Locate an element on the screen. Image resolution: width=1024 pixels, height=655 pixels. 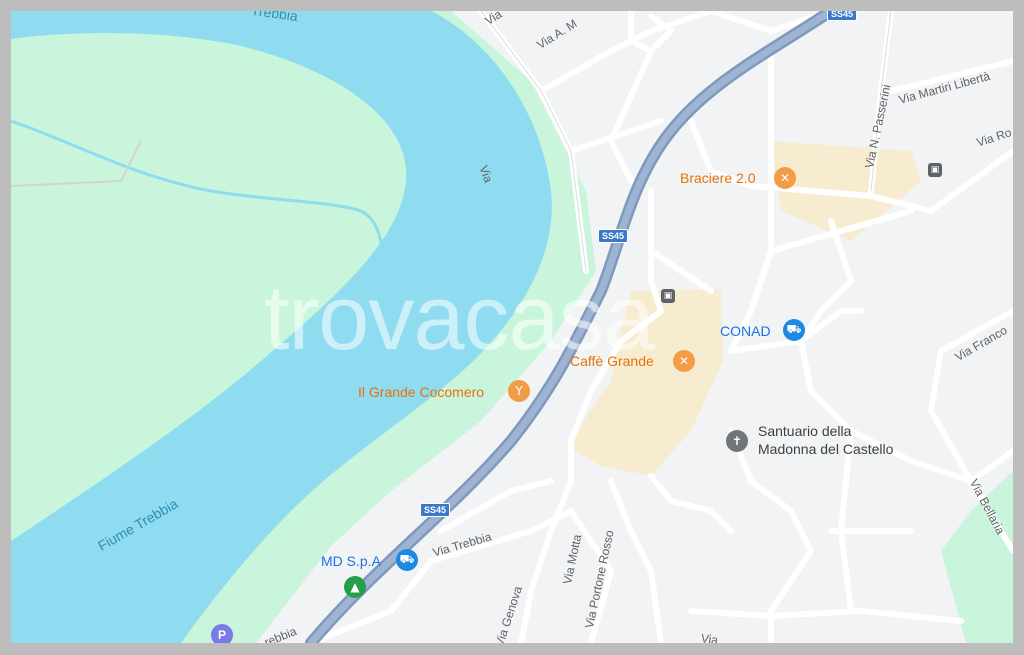
church-cross-icon: ✝ is located at coordinates (737, 441).